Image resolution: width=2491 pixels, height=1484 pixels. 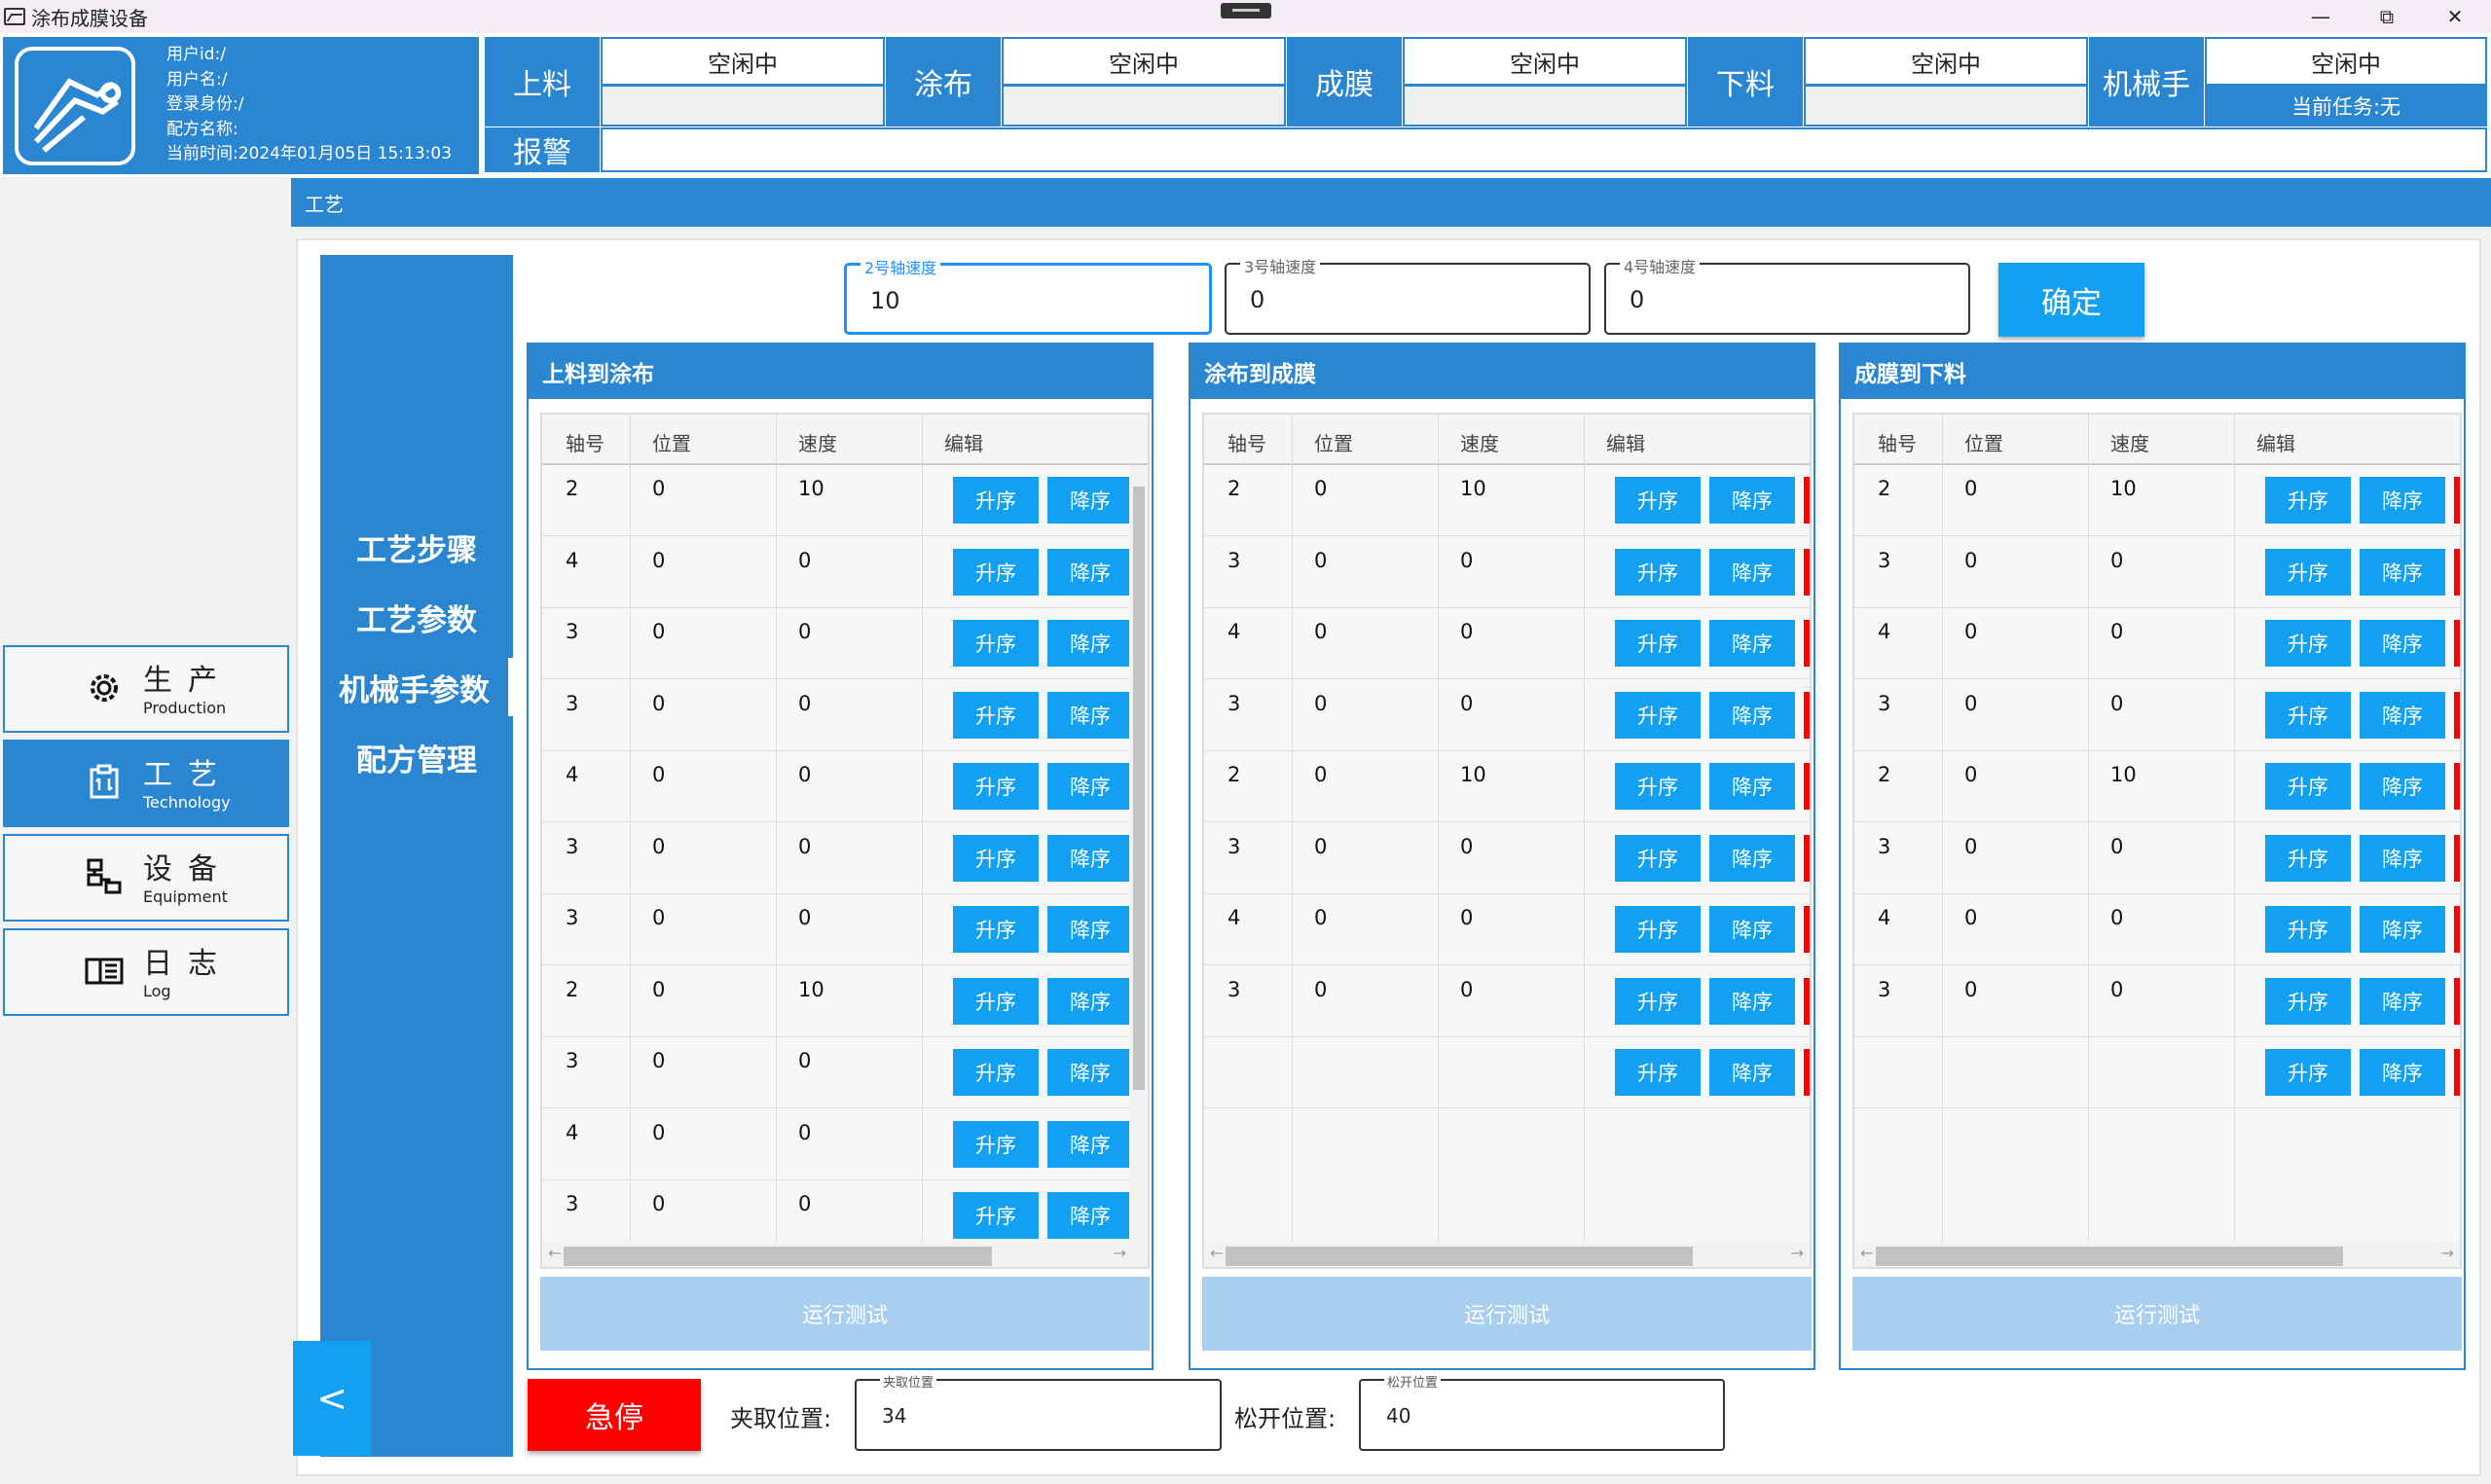 What do you see at coordinates (1787, 295) in the screenshot?
I see `axis4-speed-field: 4号轴速度 0` at bounding box center [1787, 295].